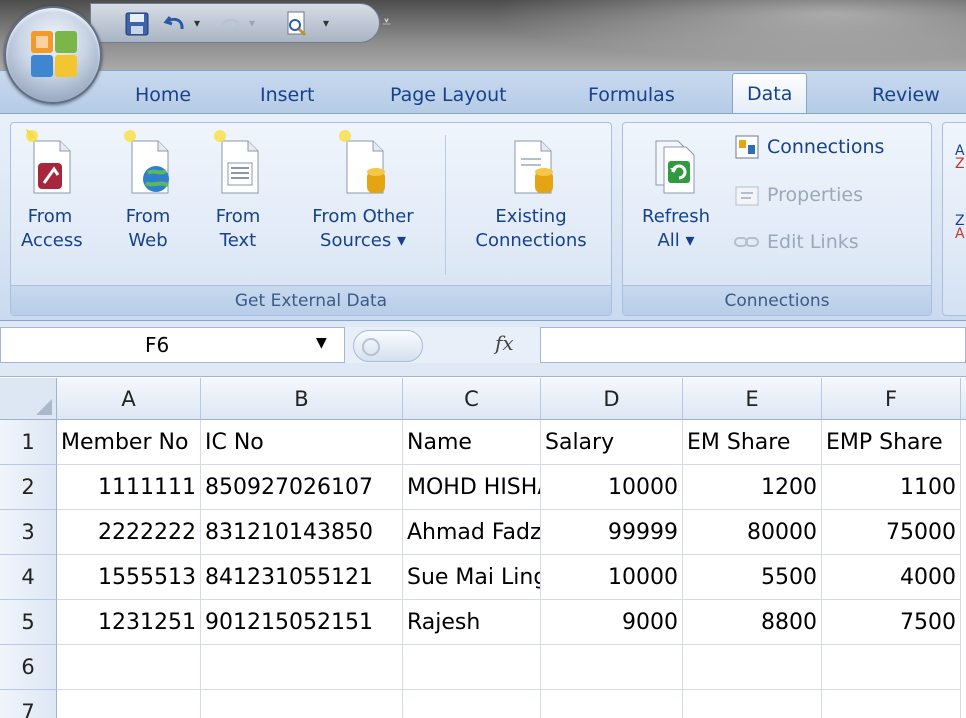 The image size is (966, 718). I want to click on cell-e4: 5500, so click(752, 577).